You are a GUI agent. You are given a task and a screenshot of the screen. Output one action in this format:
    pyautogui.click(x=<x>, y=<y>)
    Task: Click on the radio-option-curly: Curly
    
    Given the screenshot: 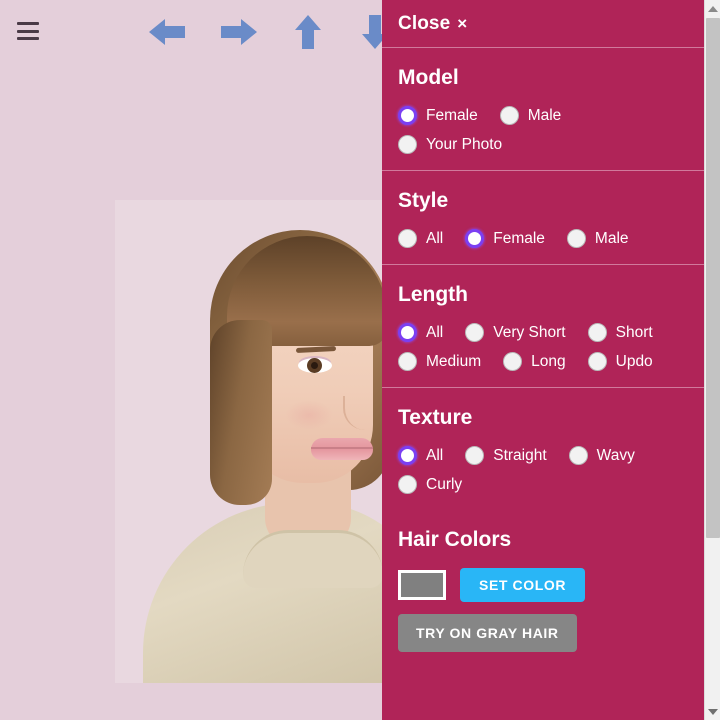 What is the action you would take?
    pyautogui.click(x=430, y=484)
    